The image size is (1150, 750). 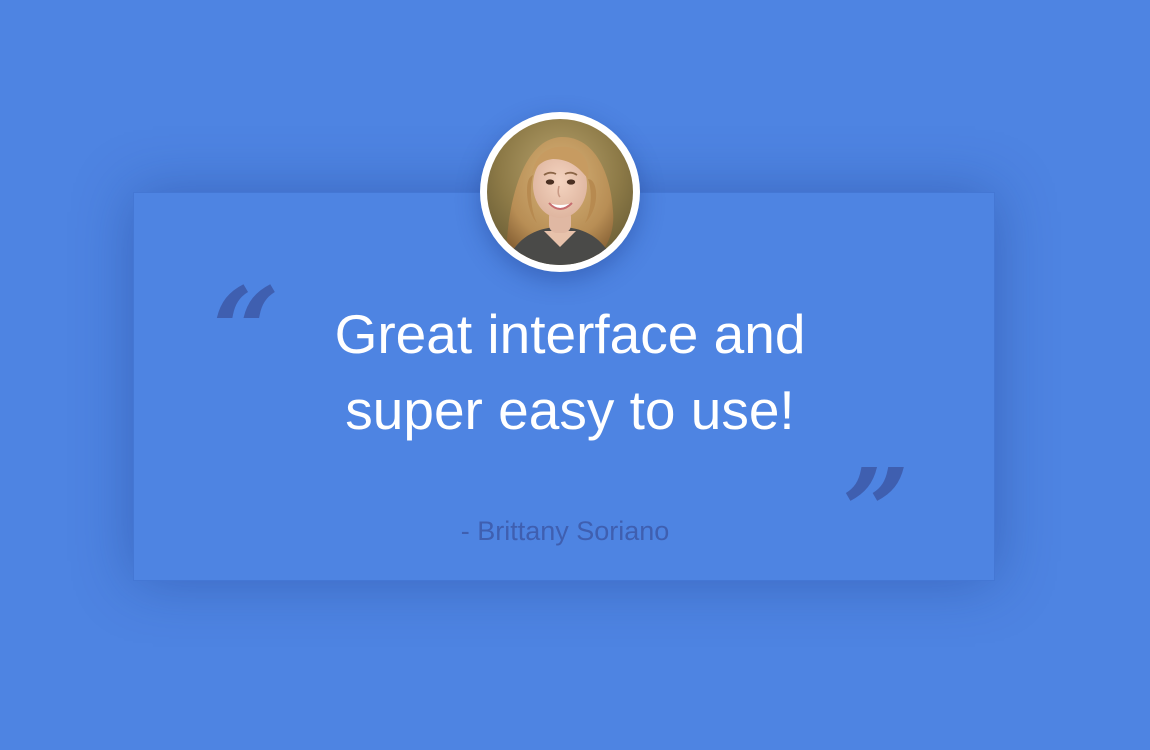 I want to click on author-name: - Brittany Soriano, so click(x=565, y=531).